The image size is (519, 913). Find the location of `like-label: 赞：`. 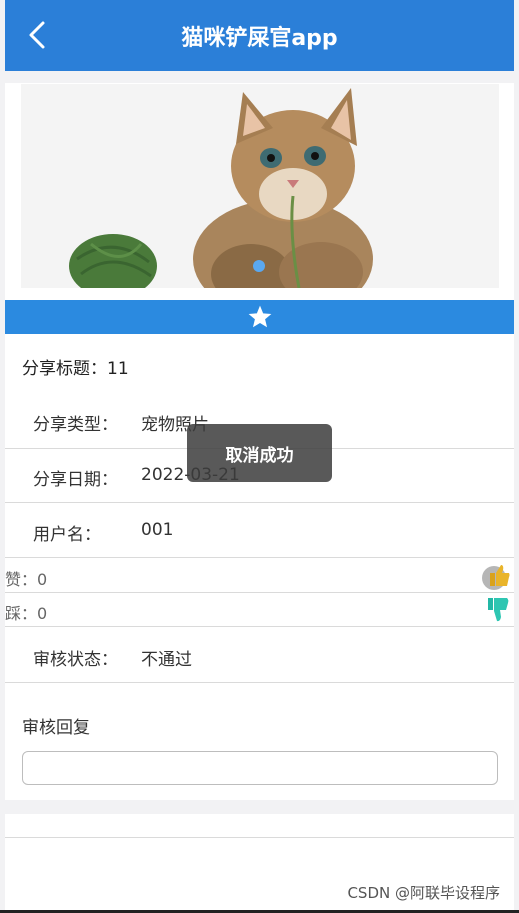

like-label: 赞： is located at coordinates (21, 579).